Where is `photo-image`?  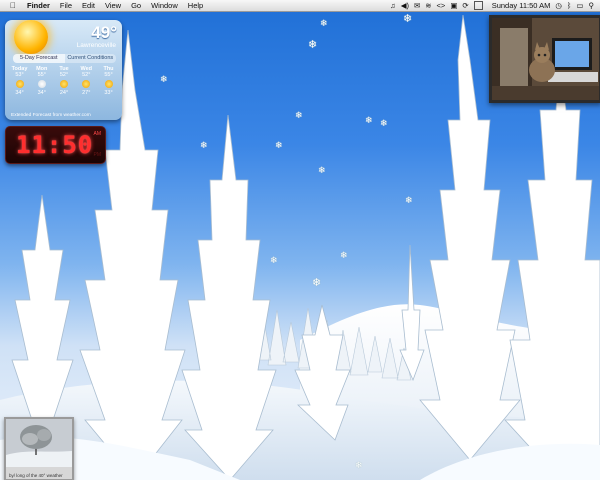
photo-image is located at coordinates (39, 443).